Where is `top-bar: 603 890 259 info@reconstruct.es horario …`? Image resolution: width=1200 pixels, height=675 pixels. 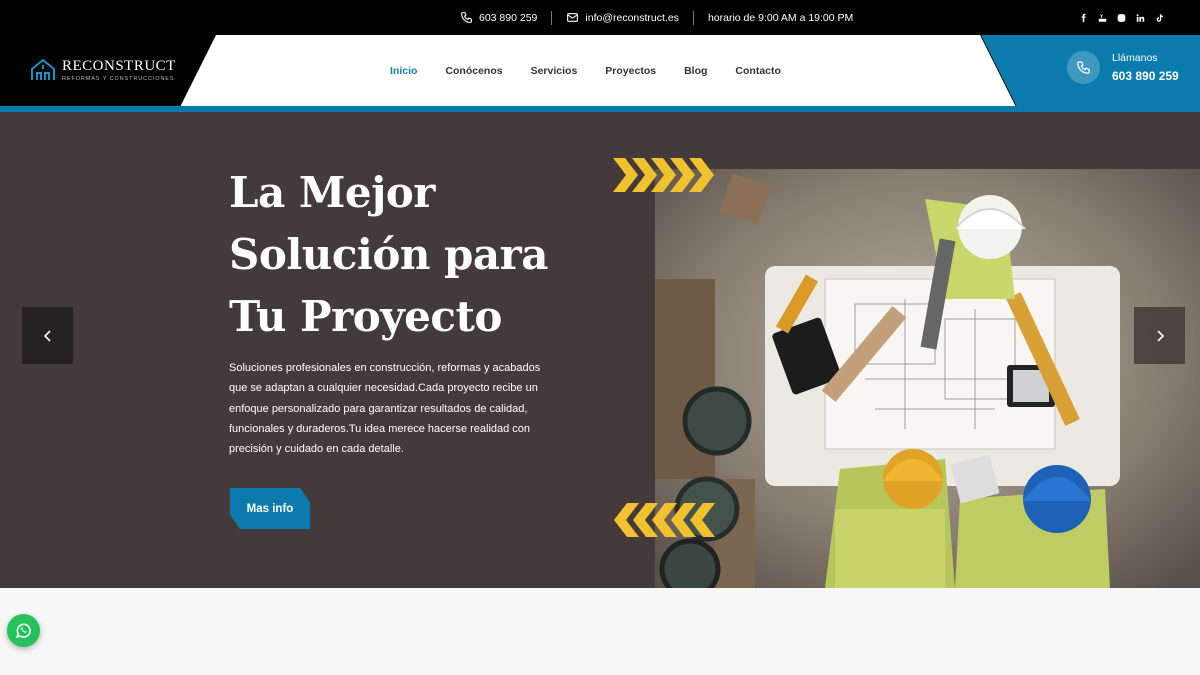
top-bar: 603 890 259 info@reconstruct.es horario … is located at coordinates (600, 17).